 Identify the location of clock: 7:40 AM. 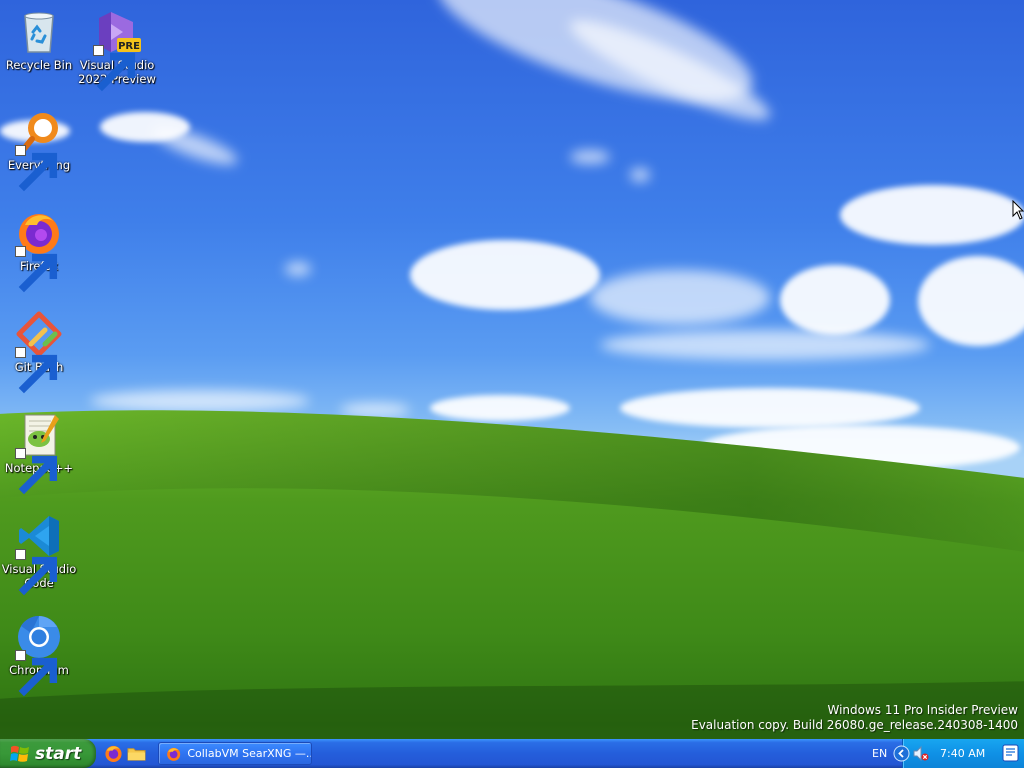
(962, 753).